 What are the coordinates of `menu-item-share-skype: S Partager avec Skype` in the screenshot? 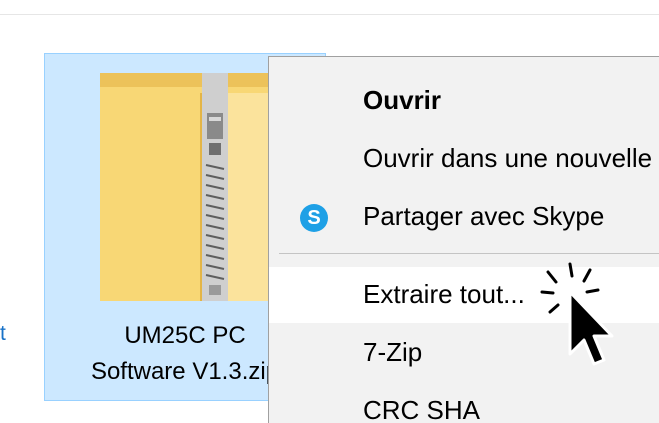 It's located at (464, 217).